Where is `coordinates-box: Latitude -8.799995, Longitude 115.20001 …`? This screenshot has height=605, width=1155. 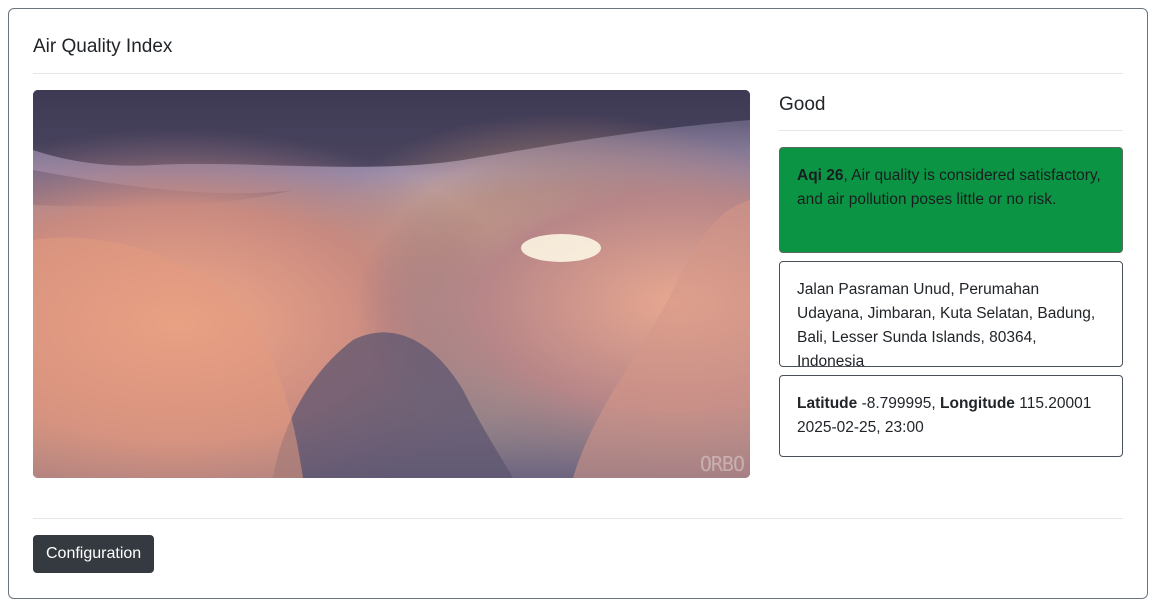 coordinates-box: Latitude -8.799995, Longitude 115.20001 … is located at coordinates (951, 416).